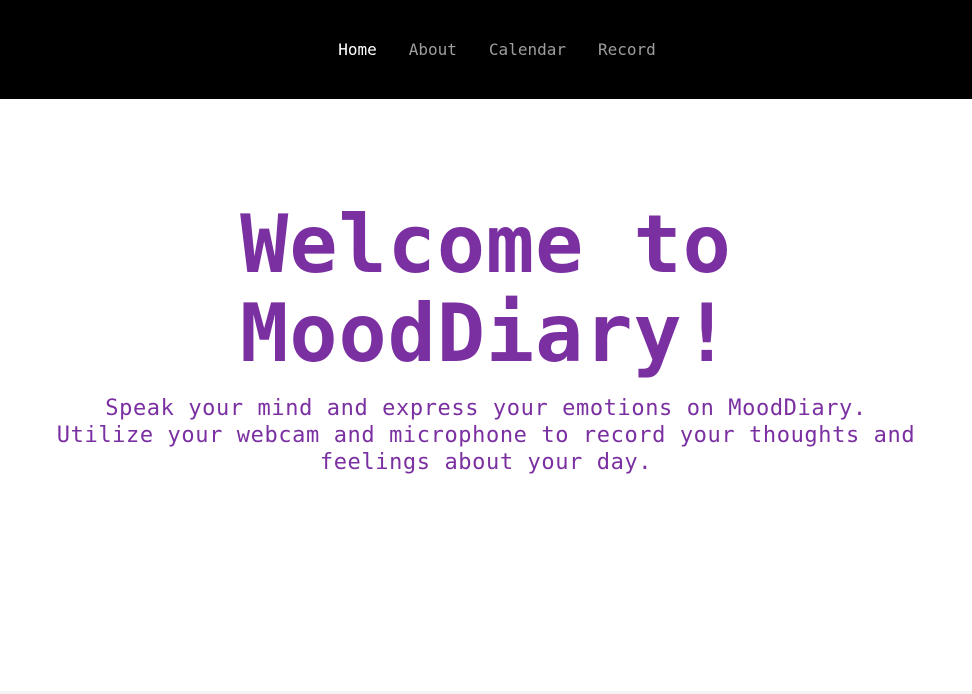 This screenshot has height=694, width=972. I want to click on page-title: Welcome to MoodDiary!, so click(486, 289).